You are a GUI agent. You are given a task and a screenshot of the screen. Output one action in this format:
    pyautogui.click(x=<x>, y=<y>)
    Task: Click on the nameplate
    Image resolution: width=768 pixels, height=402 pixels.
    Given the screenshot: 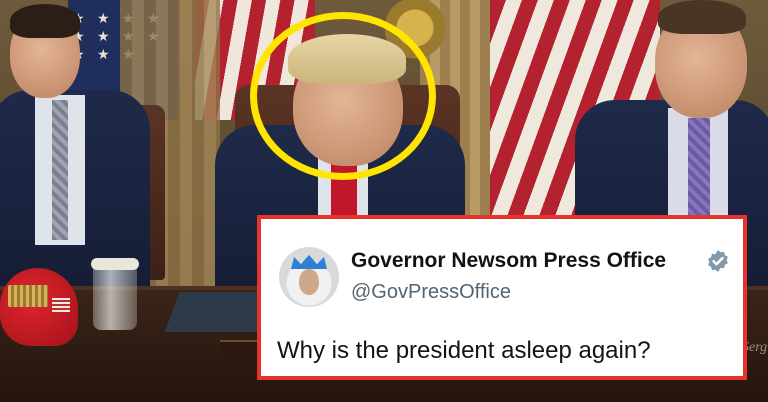 What is the action you would take?
    pyautogui.click(x=240, y=351)
    